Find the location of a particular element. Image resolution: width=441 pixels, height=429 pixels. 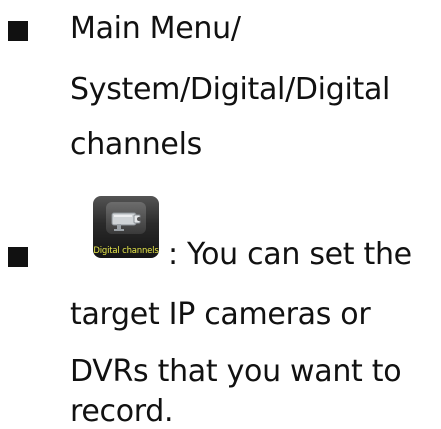

bullet-1-line-1: Main Menu/ is located at coordinates (155, 28).